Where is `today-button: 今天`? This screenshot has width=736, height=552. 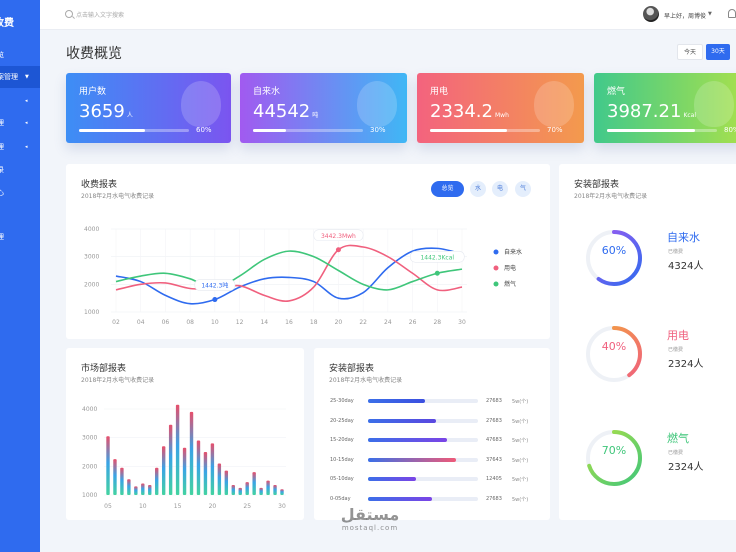 today-button: 今天 is located at coordinates (690, 52).